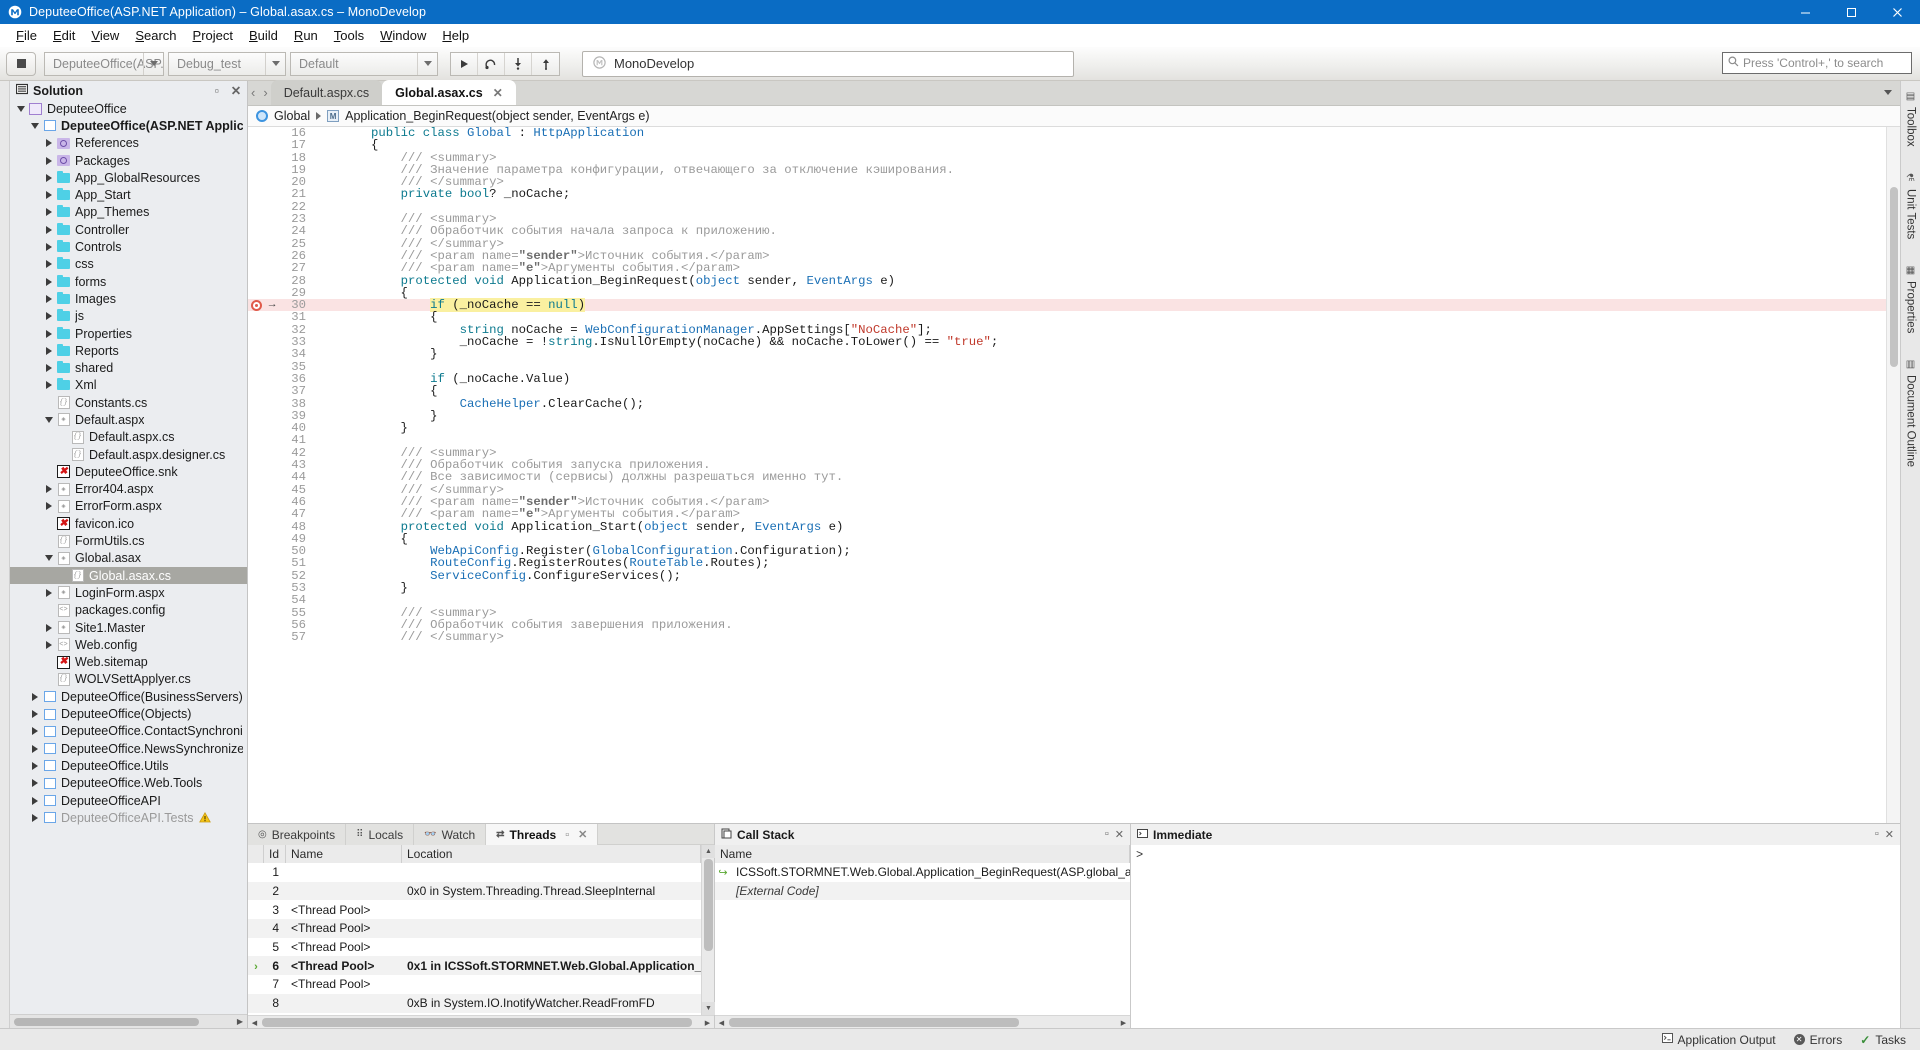 The width and height of the screenshot is (1920, 1050). Describe the element at coordinates (128, 194) in the screenshot. I see `tree-item: App_Start` at that location.